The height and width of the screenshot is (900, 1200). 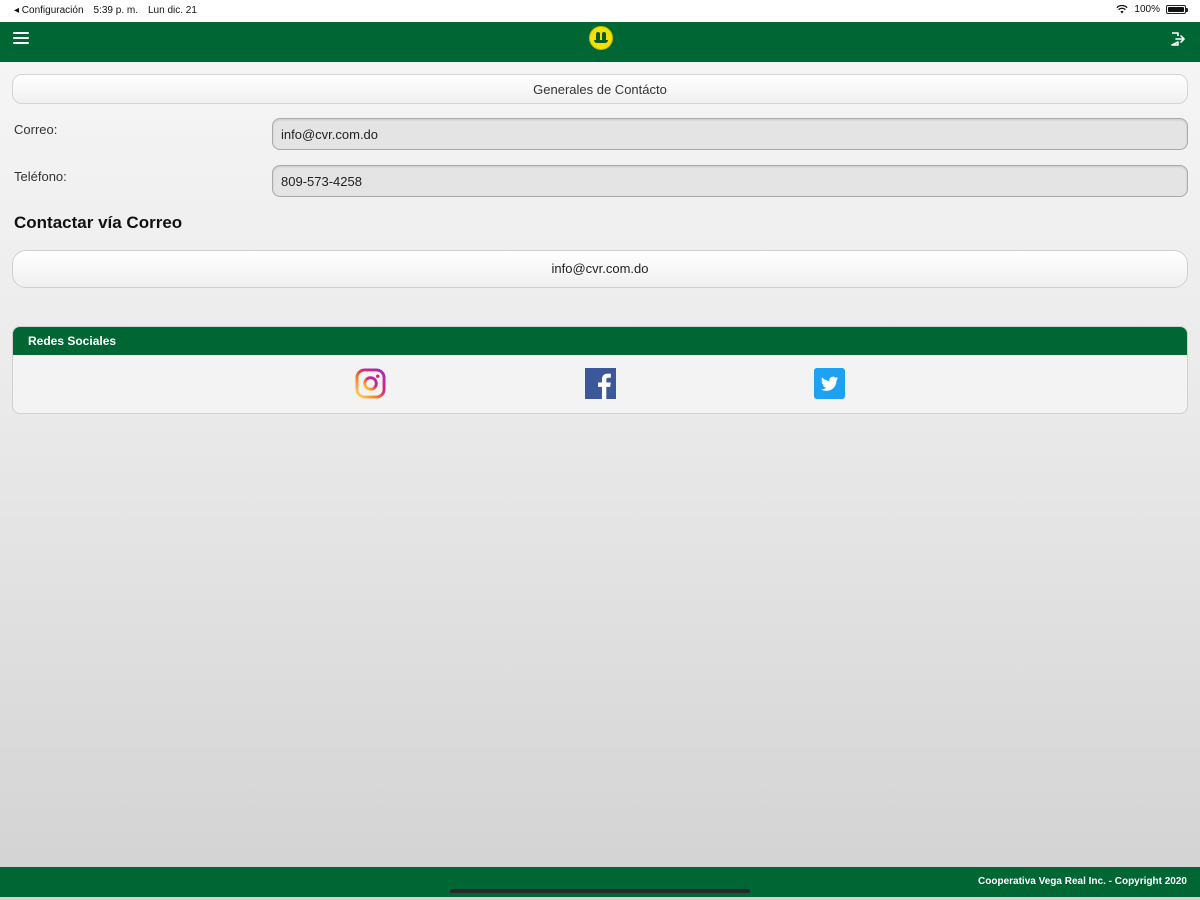 What do you see at coordinates (600, 89) in the screenshot?
I see `contact-section-header: Generales de Contácto` at bounding box center [600, 89].